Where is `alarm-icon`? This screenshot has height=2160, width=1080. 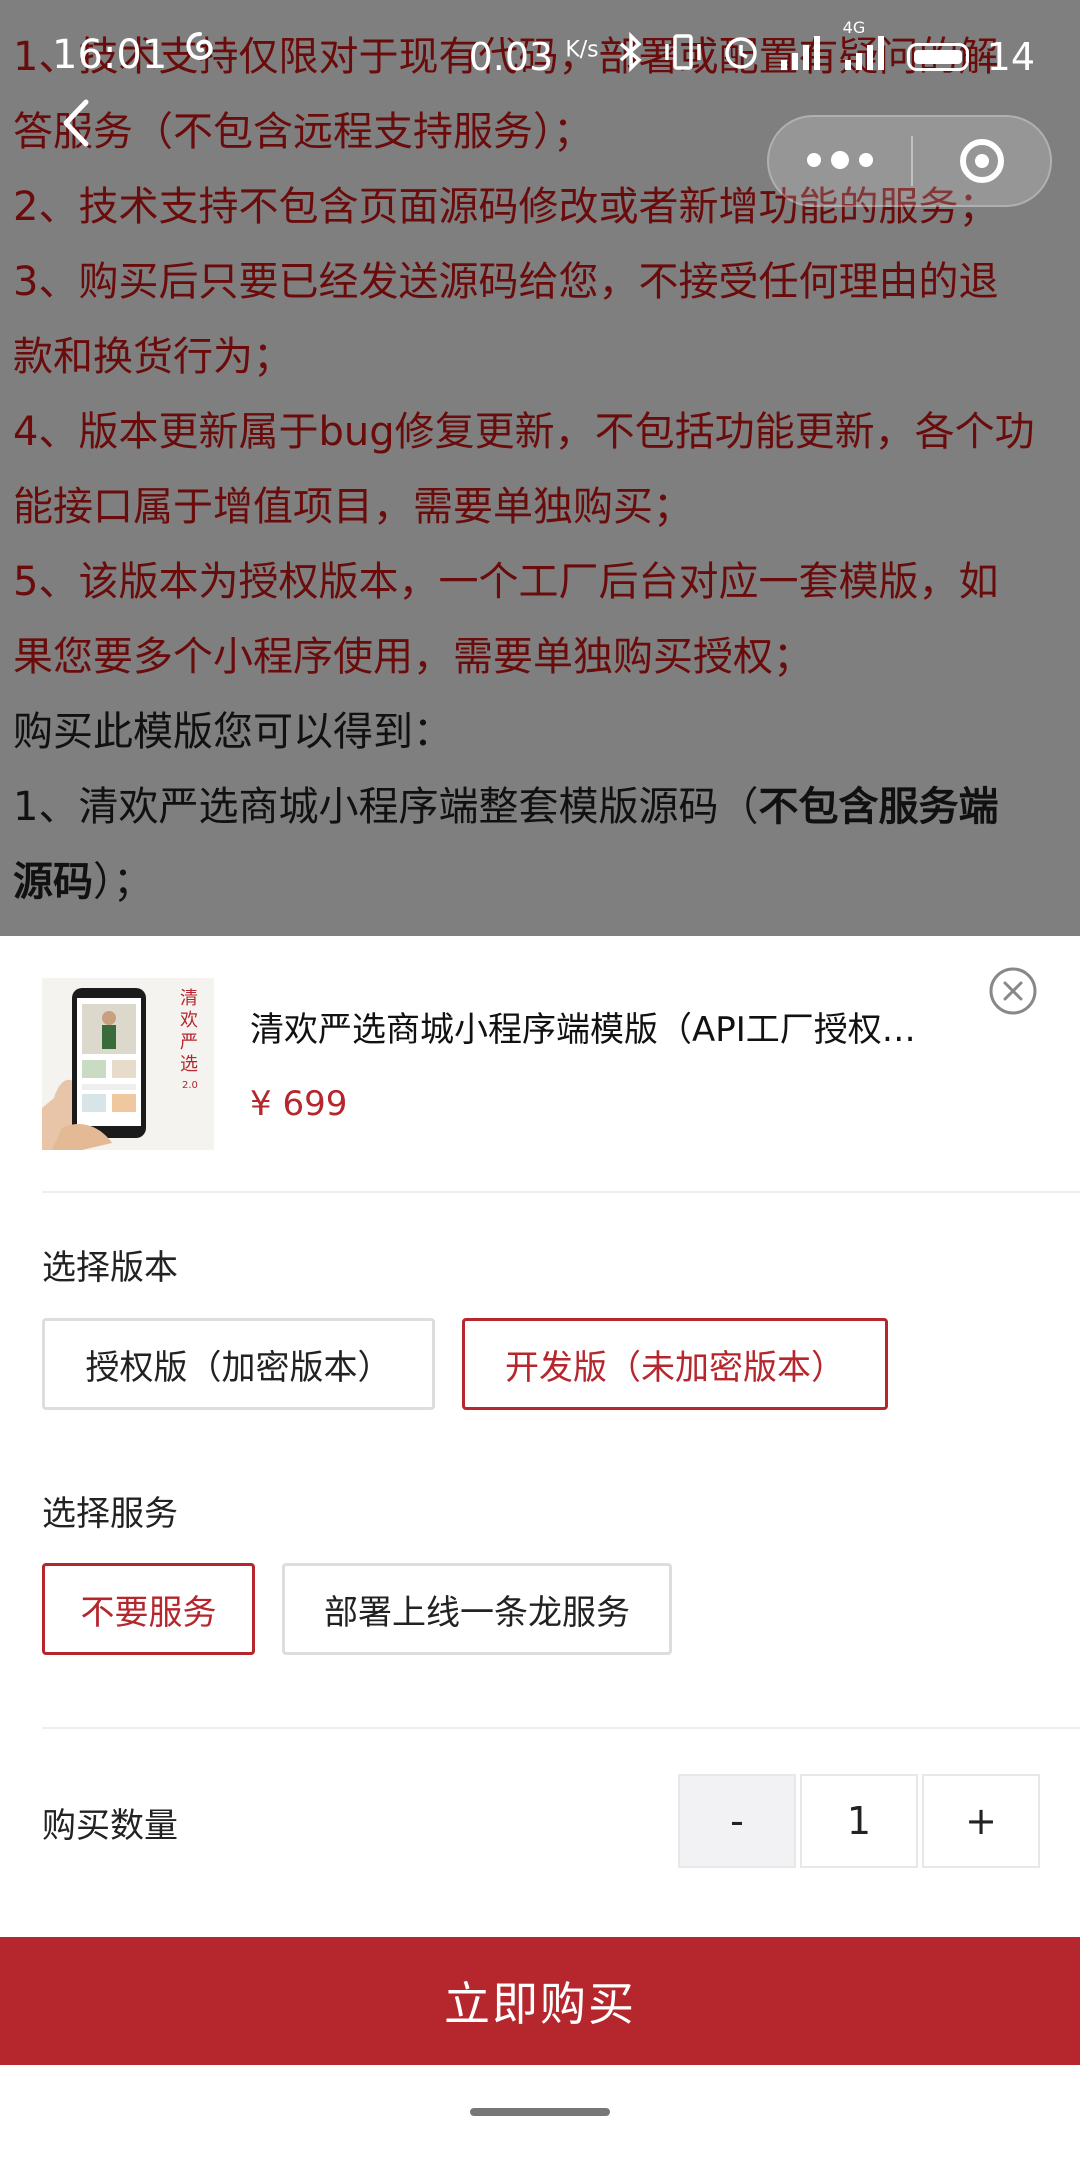
alarm-icon is located at coordinates (741, 56).